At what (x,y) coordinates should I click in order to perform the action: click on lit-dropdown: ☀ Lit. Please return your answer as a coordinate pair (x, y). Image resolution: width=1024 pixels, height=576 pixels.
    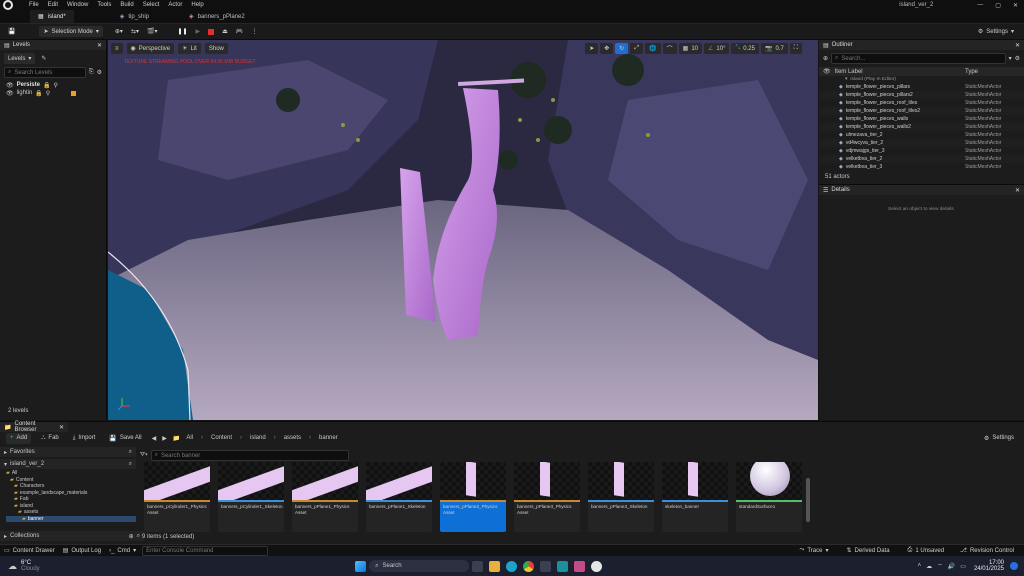
    Looking at the image, I should click on (189, 48).